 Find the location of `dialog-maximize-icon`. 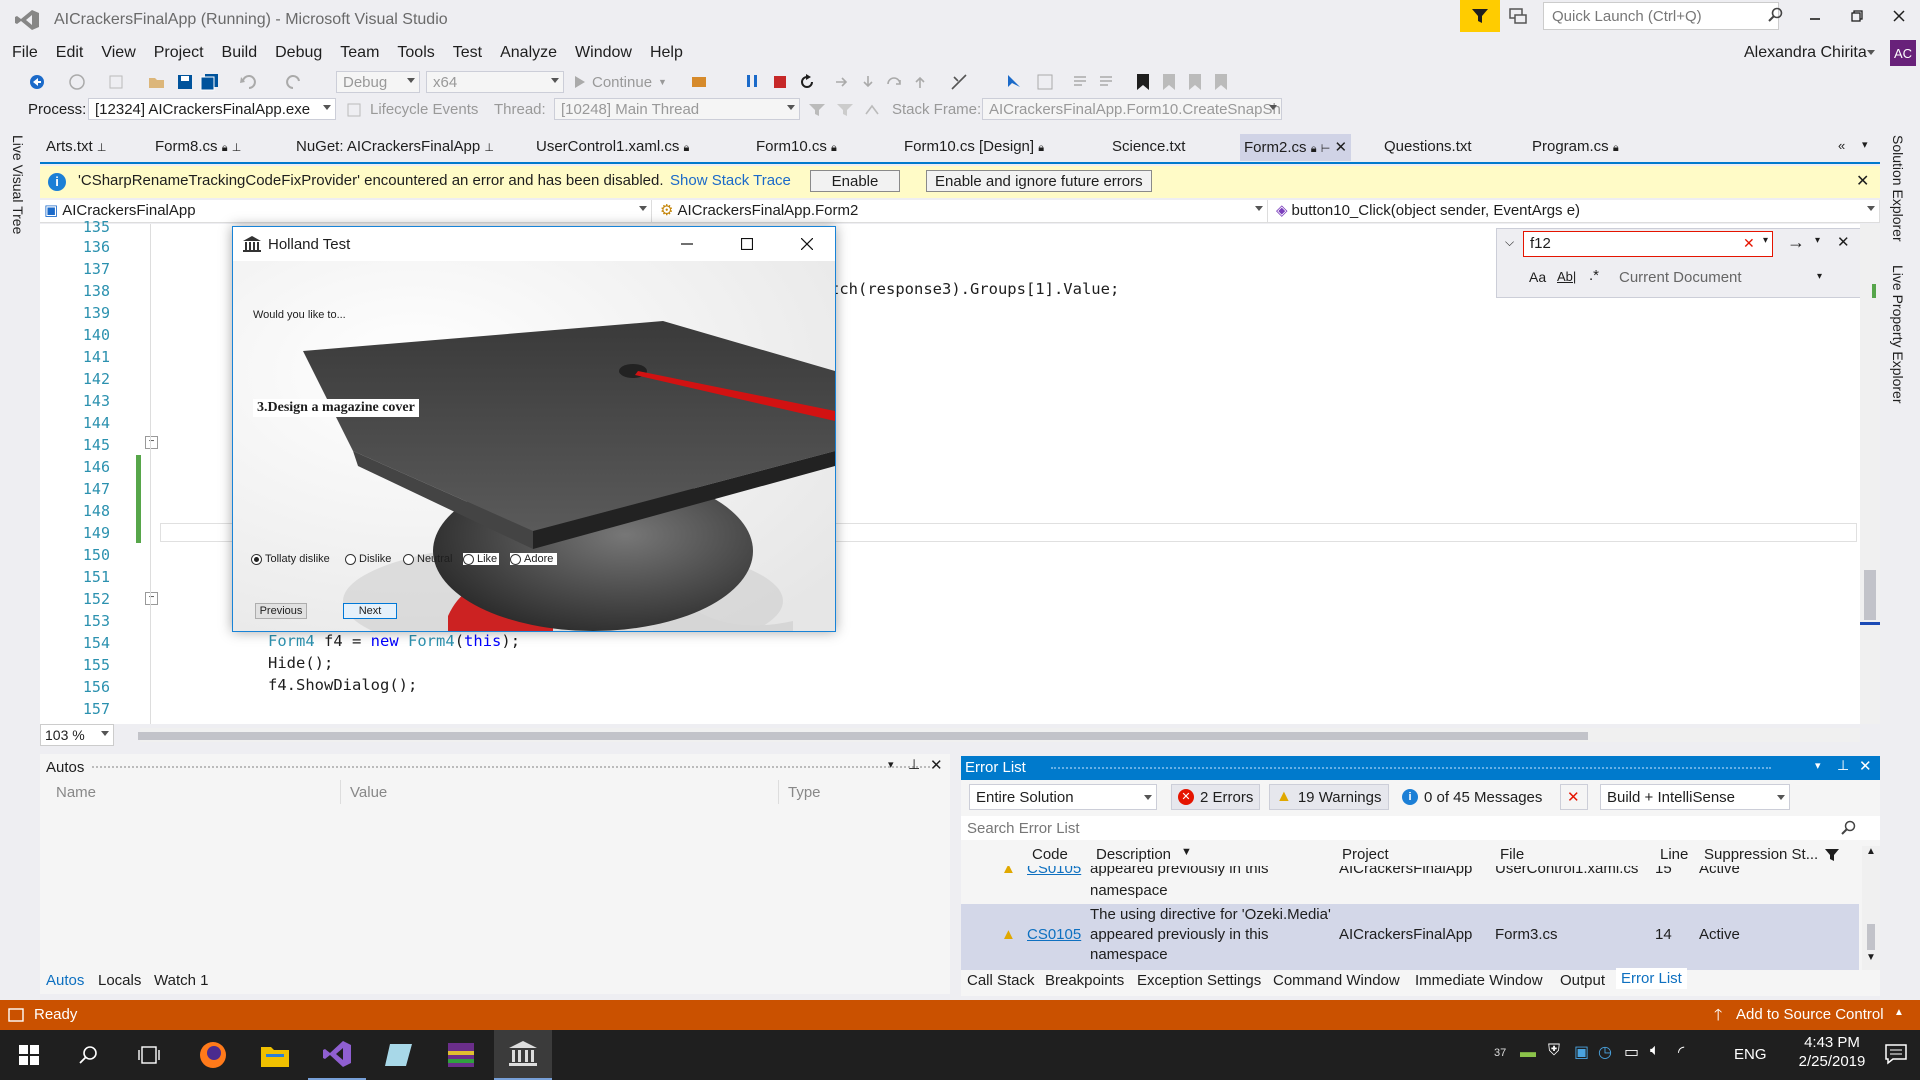

dialog-maximize-icon is located at coordinates (747, 244).